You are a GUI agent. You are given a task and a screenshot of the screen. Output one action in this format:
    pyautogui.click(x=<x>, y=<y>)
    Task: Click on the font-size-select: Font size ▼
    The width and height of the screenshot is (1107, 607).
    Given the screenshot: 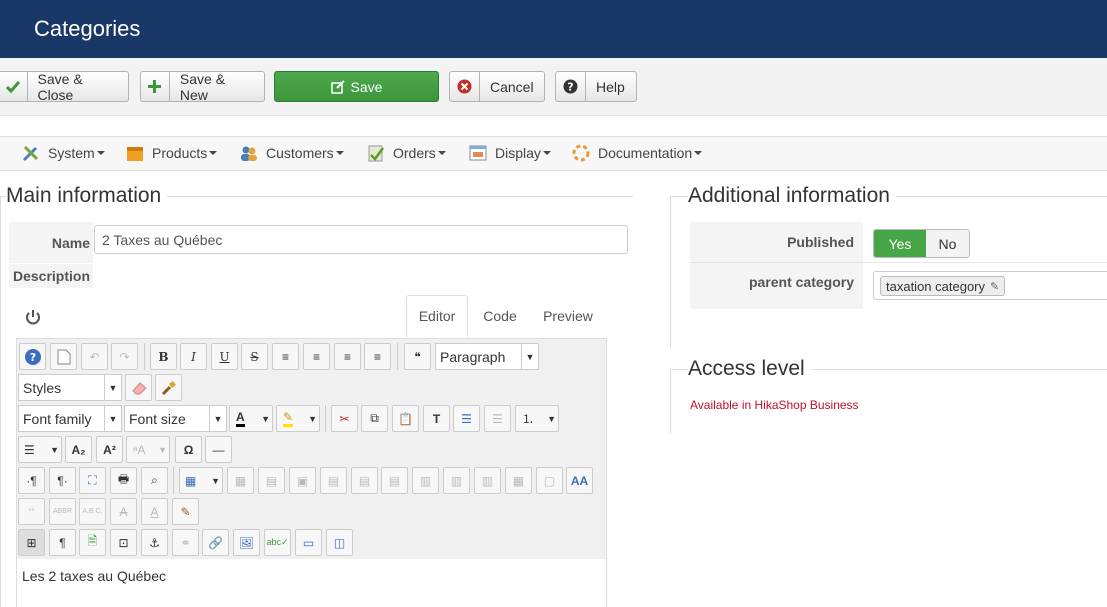 What is the action you would take?
    pyautogui.click(x=175, y=418)
    